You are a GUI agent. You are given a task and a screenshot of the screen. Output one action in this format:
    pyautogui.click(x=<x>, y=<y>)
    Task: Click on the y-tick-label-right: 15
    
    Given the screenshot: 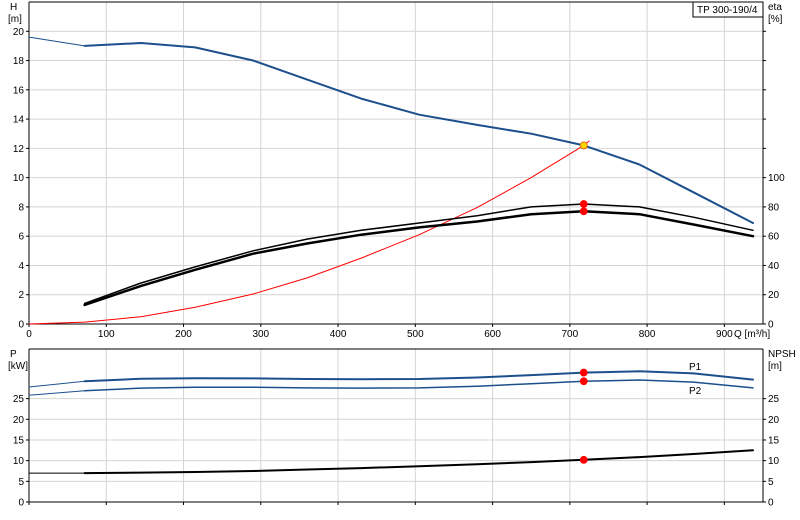 What is the action you would take?
    pyautogui.click(x=774, y=440)
    